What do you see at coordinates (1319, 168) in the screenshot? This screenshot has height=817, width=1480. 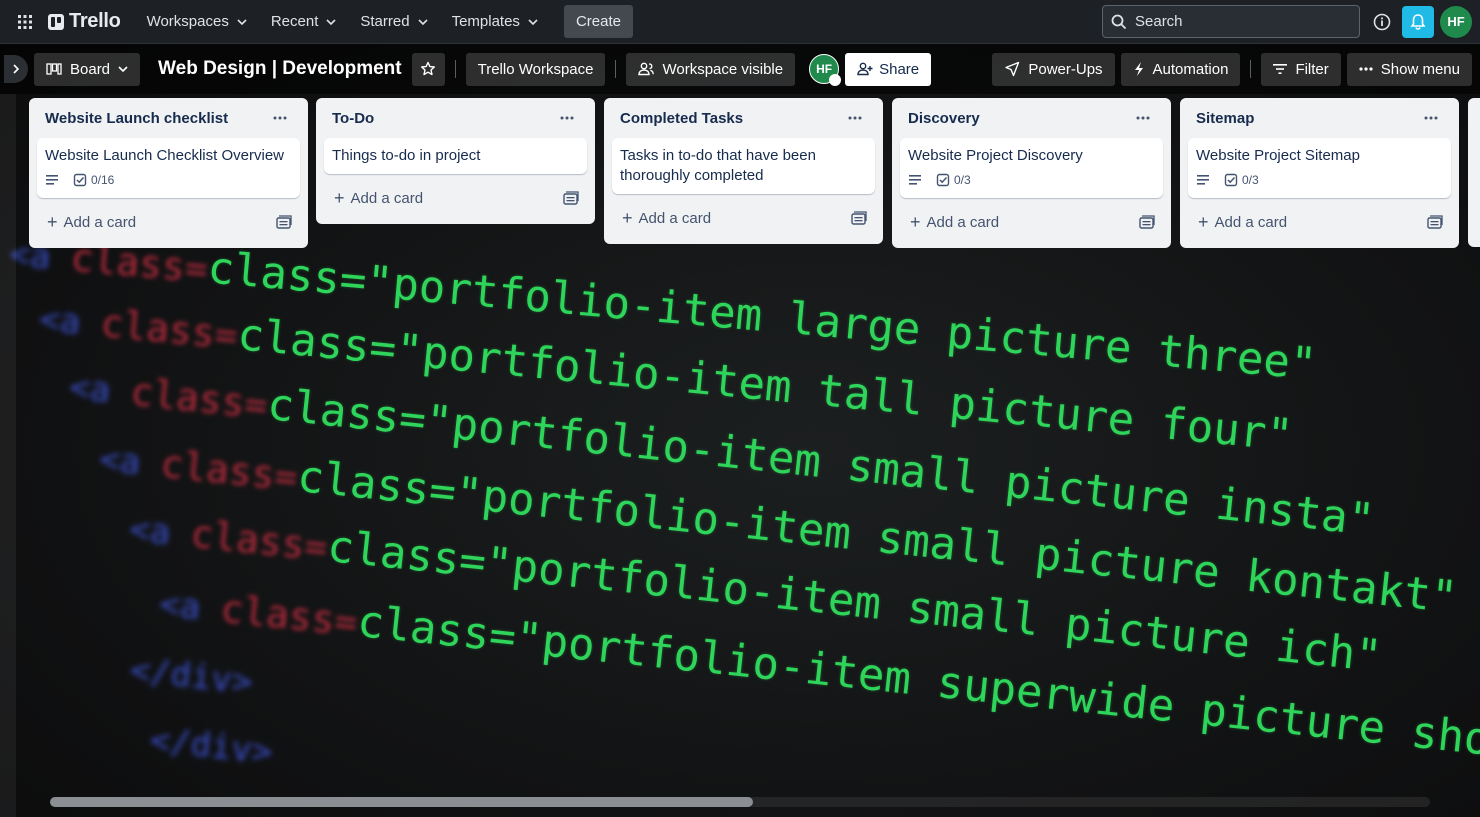 I see `card: Website Project Sitemap 0/3` at bounding box center [1319, 168].